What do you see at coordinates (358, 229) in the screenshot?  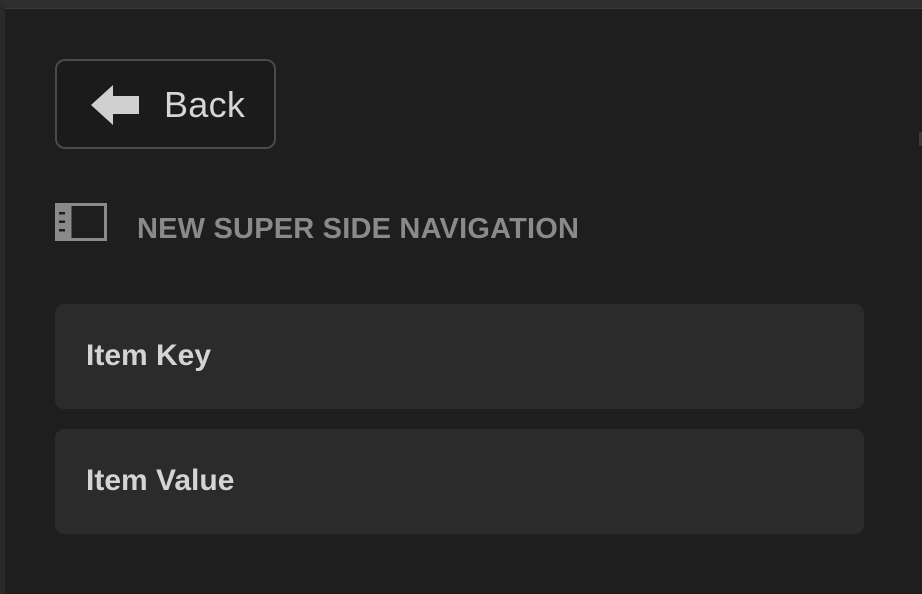 I see `section-title: NEW SUPER SIDE NAVIGATION` at bounding box center [358, 229].